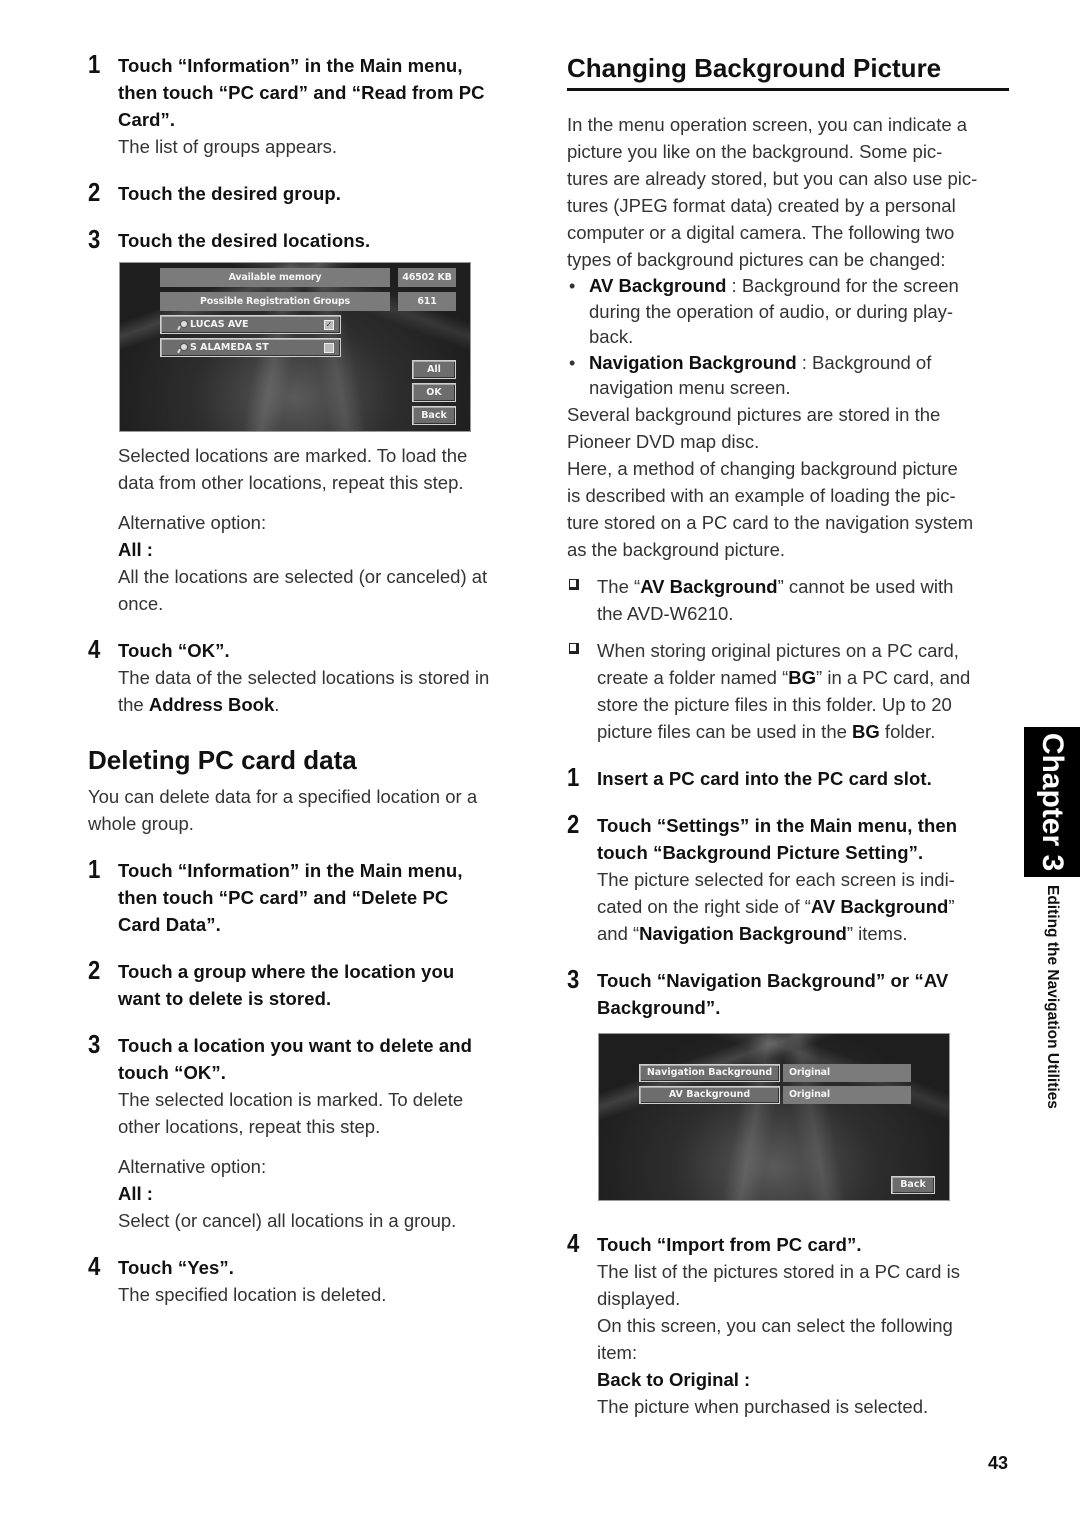 The width and height of the screenshot is (1080, 1533). Describe the element at coordinates (176, 1267) in the screenshot. I see `step-title: Touch “Yes”.` at that location.